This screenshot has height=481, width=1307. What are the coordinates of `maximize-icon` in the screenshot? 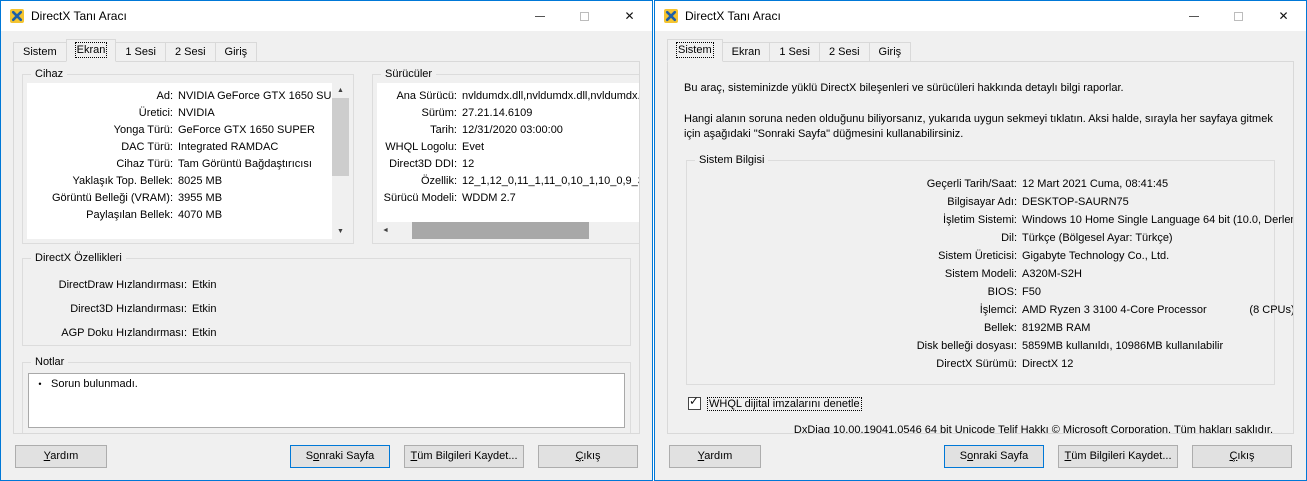 It's located at (584, 16).